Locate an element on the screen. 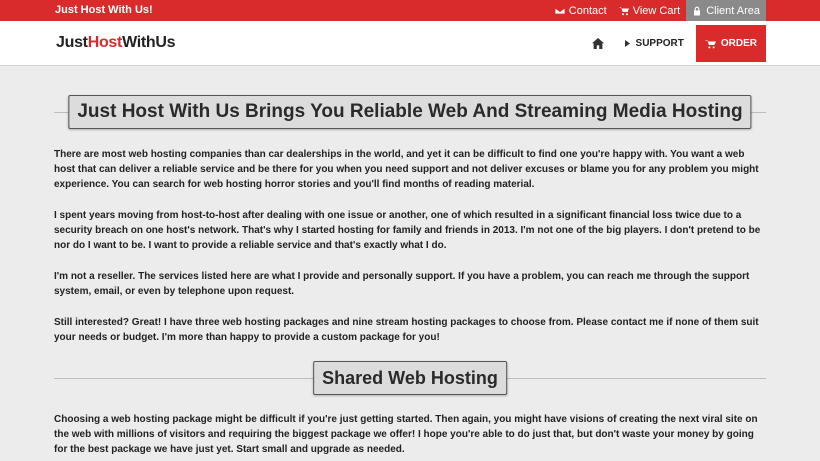 Image resolution: width=820 pixels, height=461 pixels. client-area-link: Client Area is located at coordinates (726, 10).